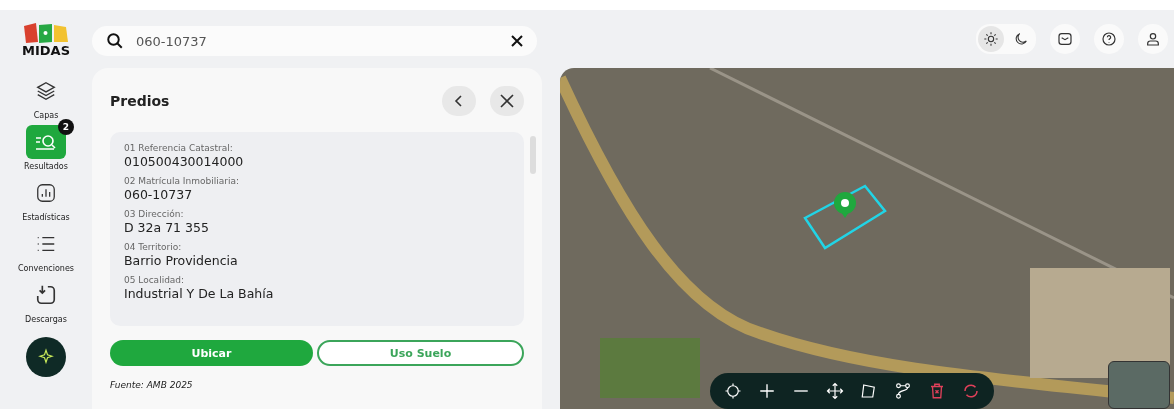 Image resolution: width=1174 pixels, height=409 pixels. I want to click on chevron-left-icon, so click(459, 101).